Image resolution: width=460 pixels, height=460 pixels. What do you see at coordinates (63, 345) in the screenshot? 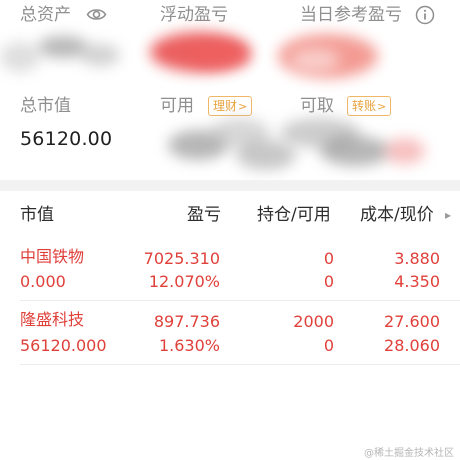
I see `stock-market-value: 56120.000` at bounding box center [63, 345].